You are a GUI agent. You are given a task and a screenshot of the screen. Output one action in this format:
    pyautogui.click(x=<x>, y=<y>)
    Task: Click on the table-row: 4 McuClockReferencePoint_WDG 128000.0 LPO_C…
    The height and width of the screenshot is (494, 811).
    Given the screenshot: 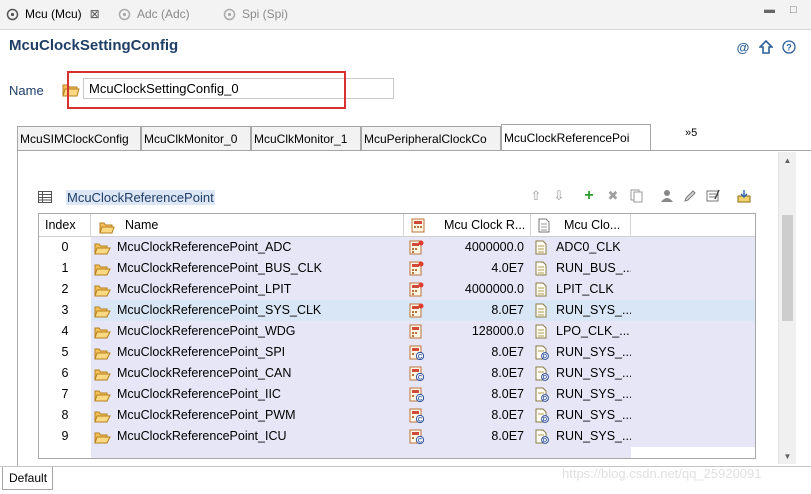 What is the action you would take?
    pyautogui.click(x=397, y=331)
    